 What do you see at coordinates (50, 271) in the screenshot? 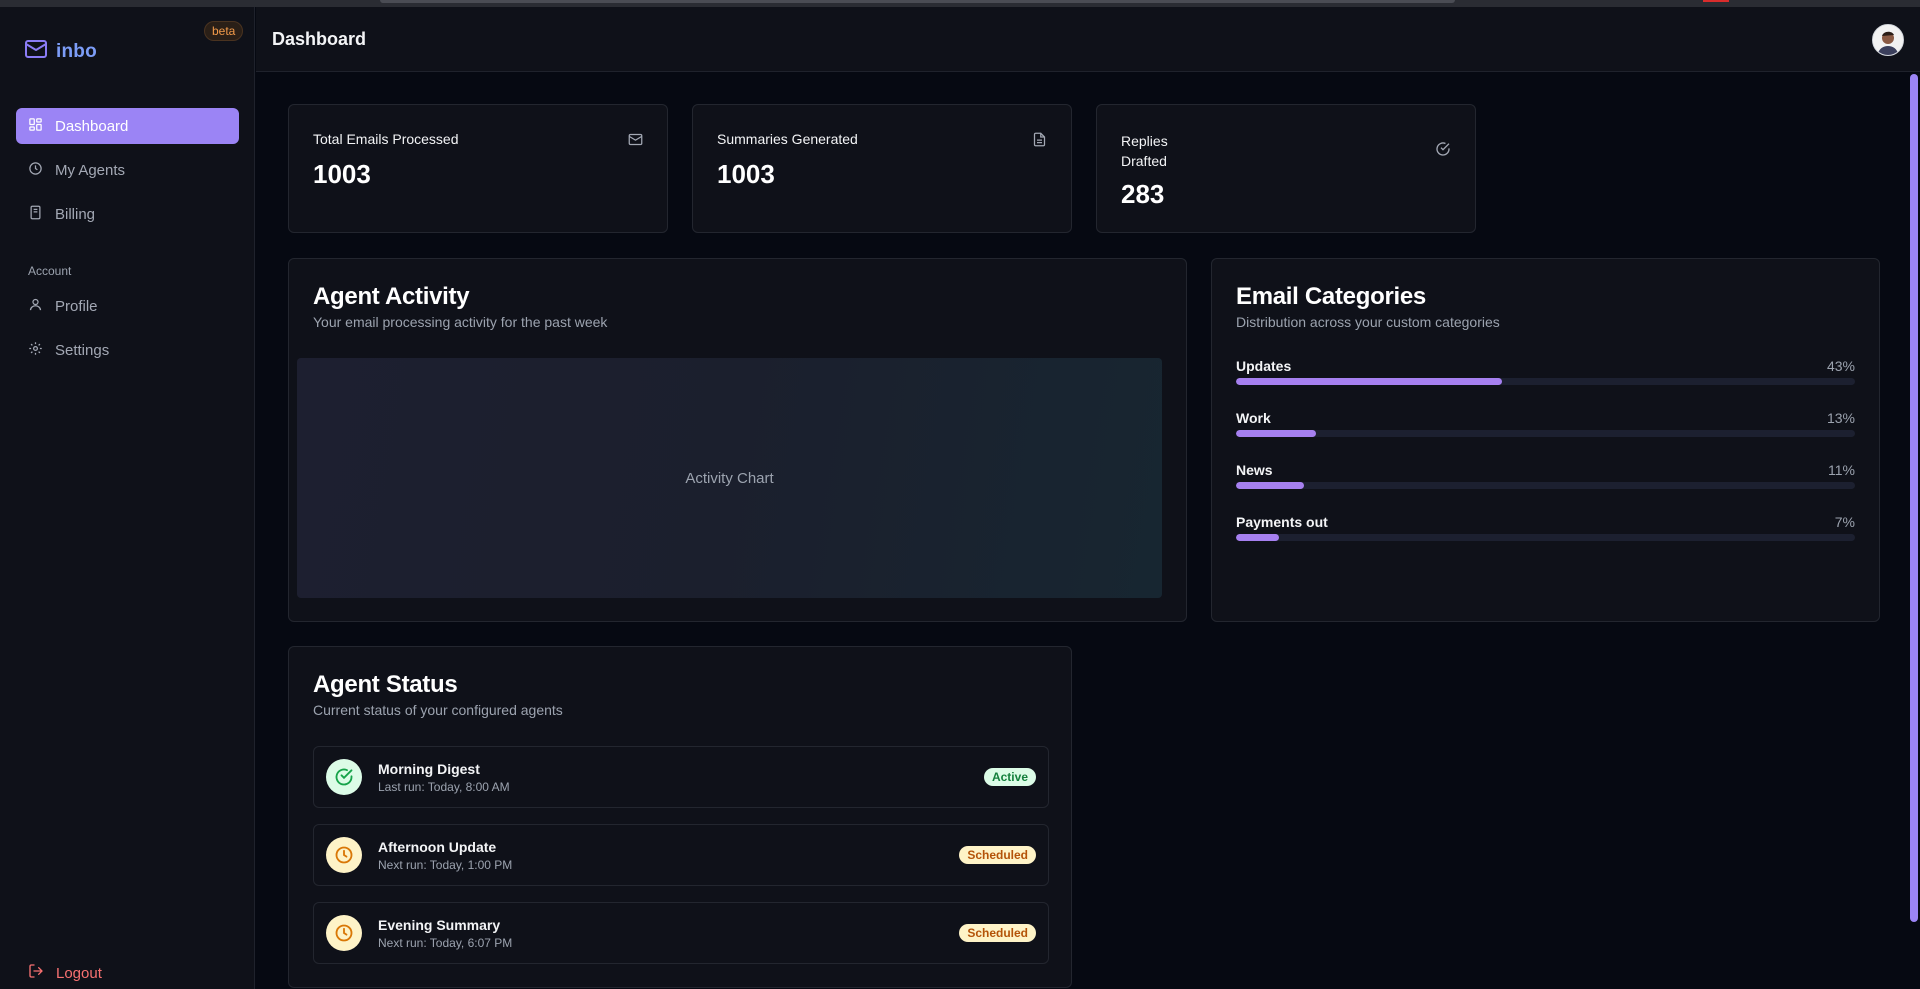
I see `account-section-label: Account` at bounding box center [50, 271].